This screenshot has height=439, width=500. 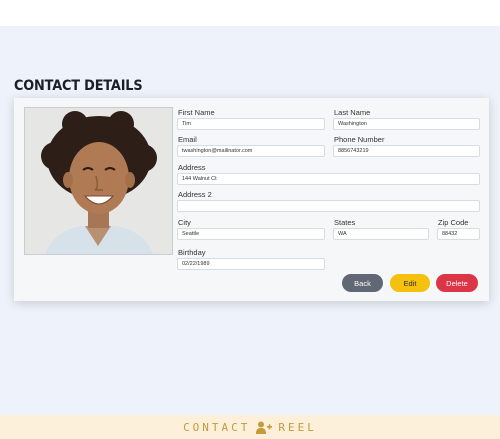 What do you see at coordinates (184, 222) in the screenshot?
I see `city-label: City` at bounding box center [184, 222].